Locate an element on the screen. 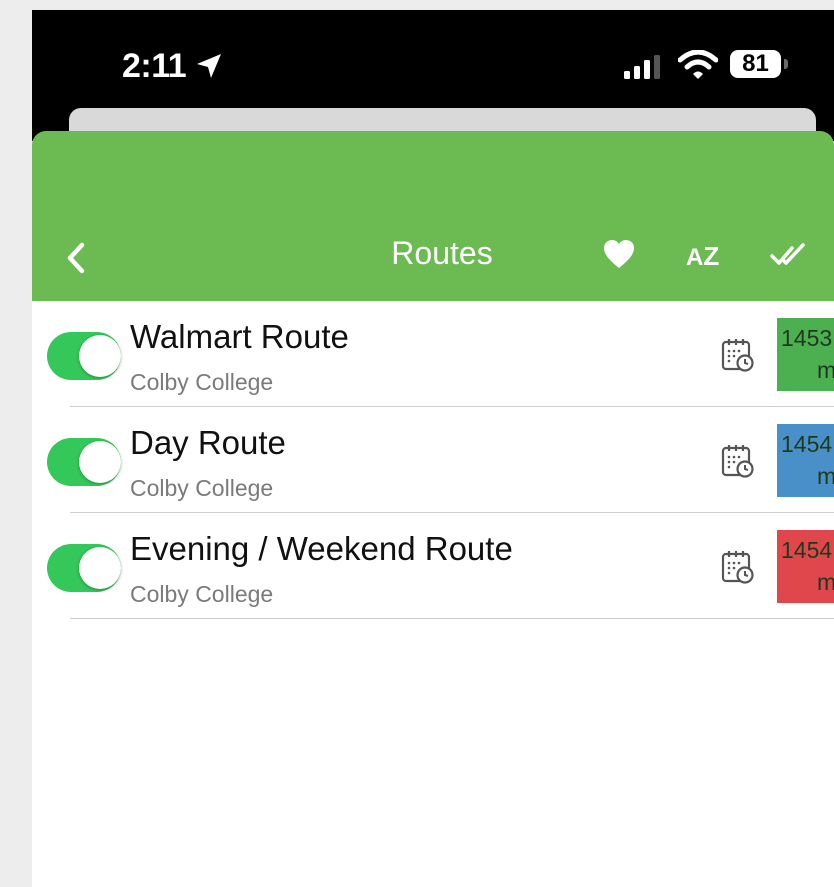 Image resolution: width=834 pixels, height=887 pixels. eta-badge: 1453 mi is located at coordinates (805, 354).